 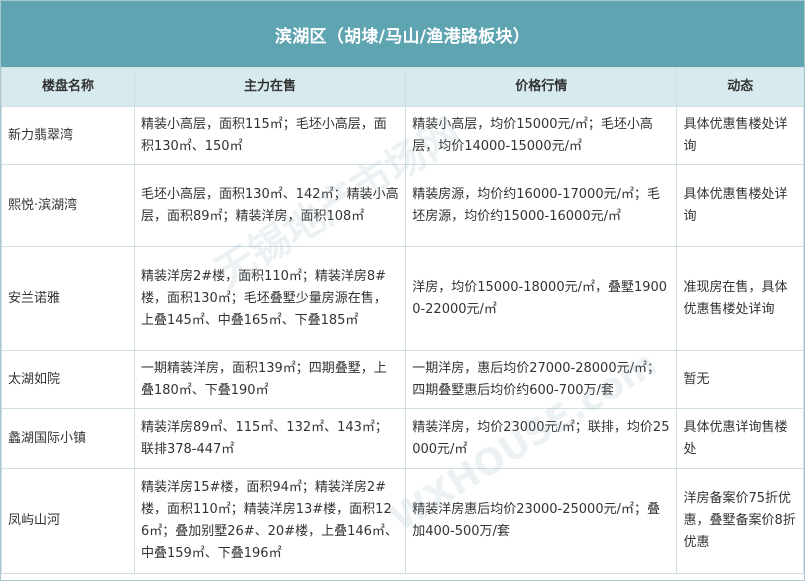 I want to click on cell-price: 精装洋房惠后均价23000-25000元/㎡；叠加400-500万/套, so click(x=541, y=521).